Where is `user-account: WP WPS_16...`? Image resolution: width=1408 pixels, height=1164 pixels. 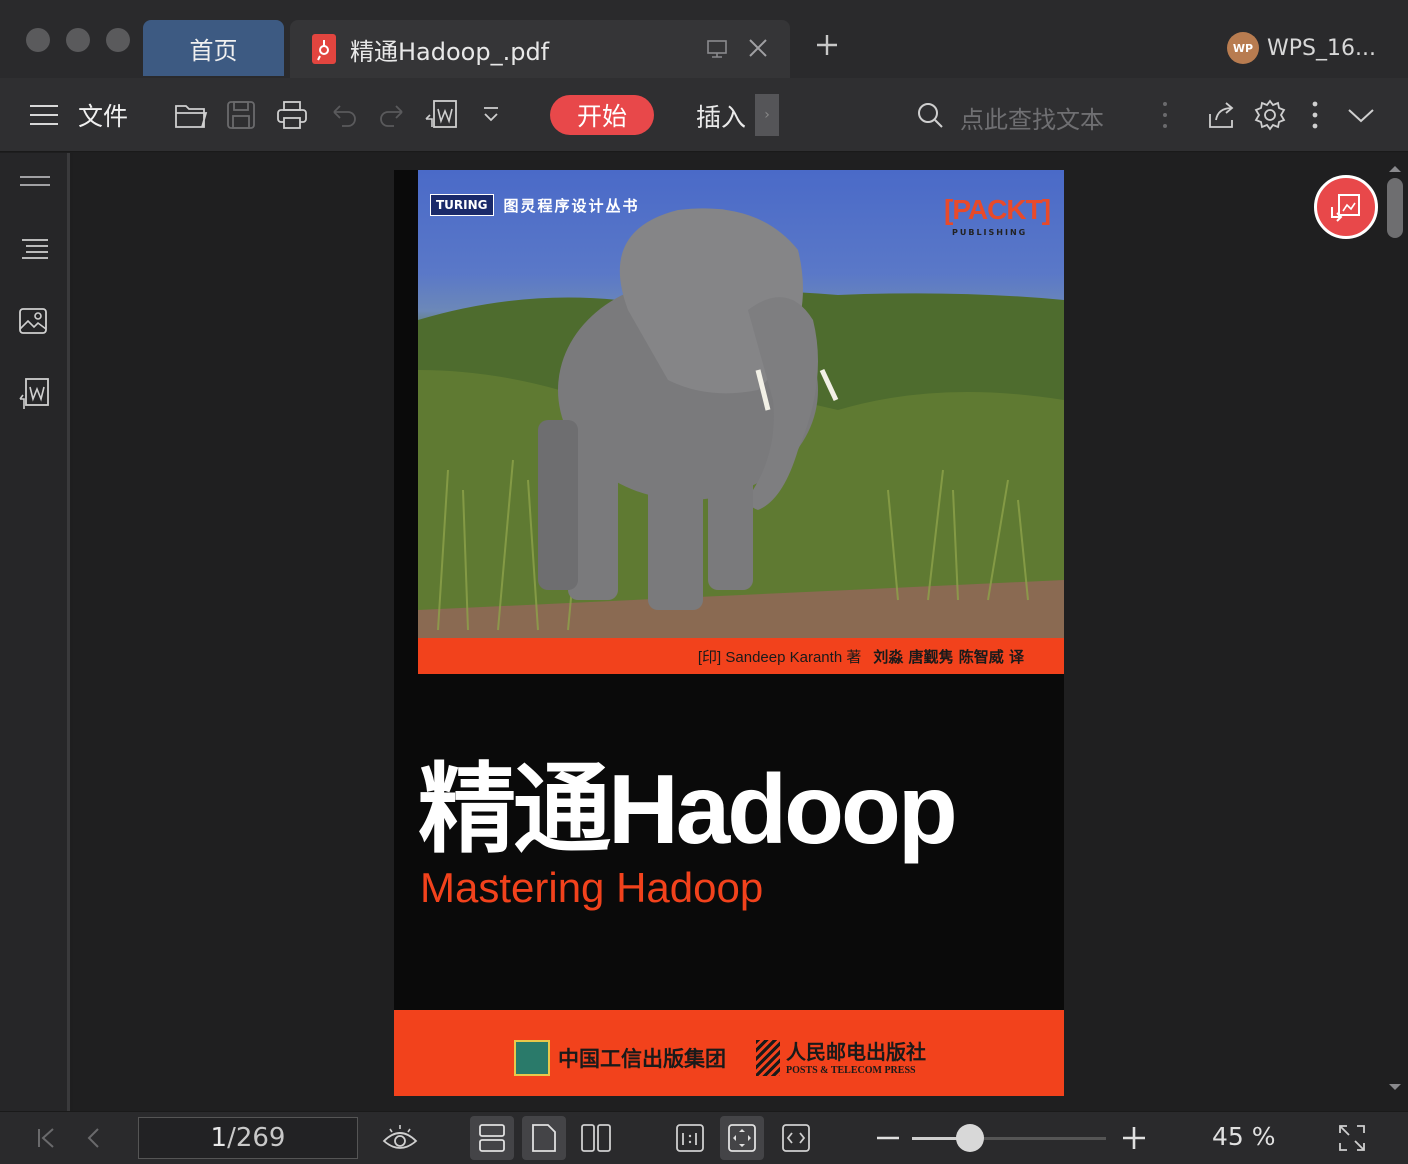
user-account: WP WPS_16... is located at coordinates (1301, 48).